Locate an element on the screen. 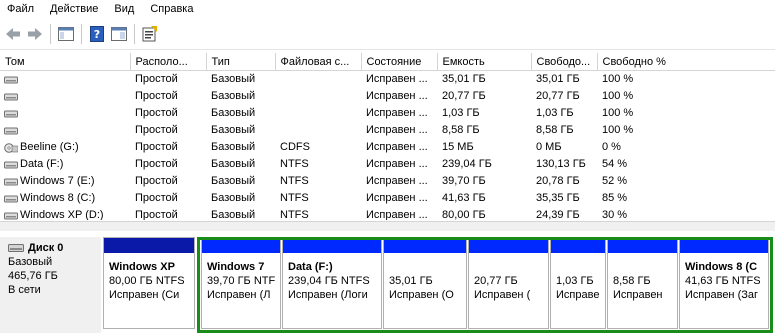 The image size is (775, 333). disk-title-row: Диск 0 is located at coordinates (54, 248).